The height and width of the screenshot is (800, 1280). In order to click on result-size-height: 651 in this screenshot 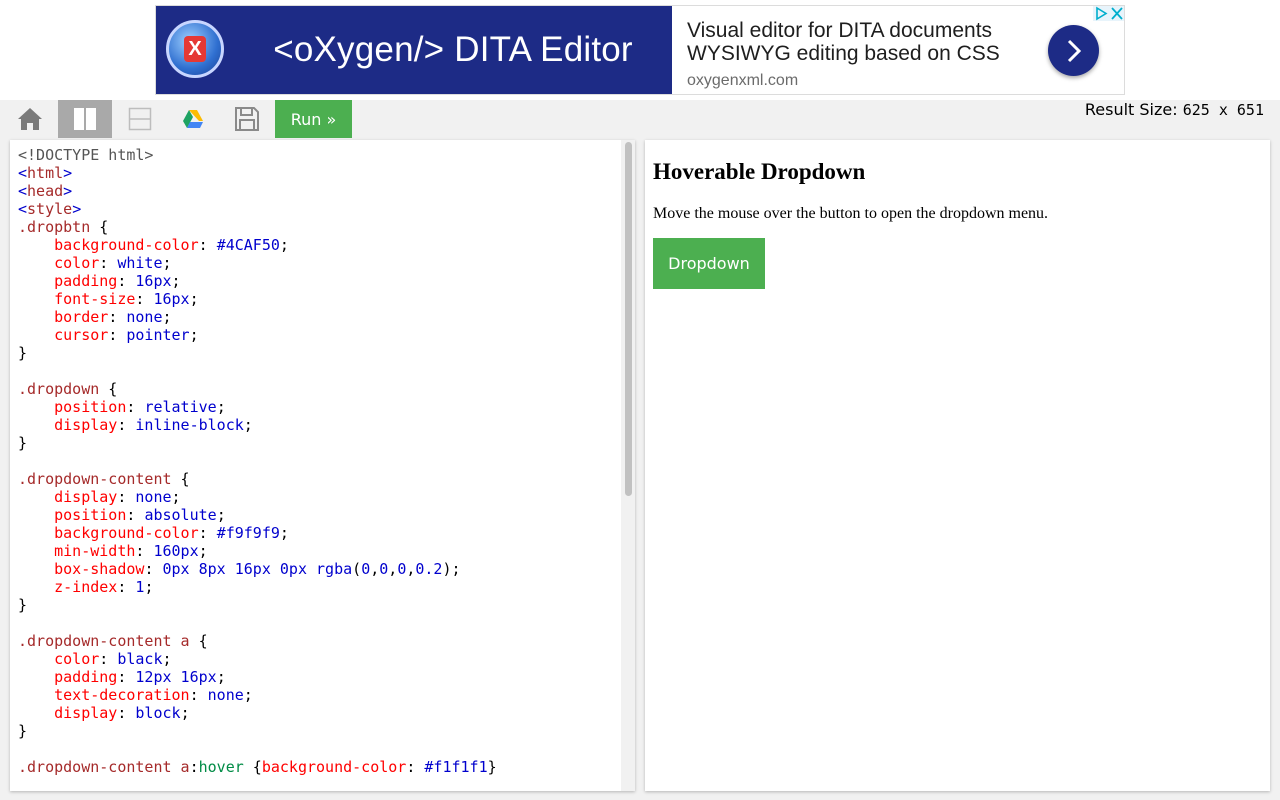, I will do `click(1250, 110)`.